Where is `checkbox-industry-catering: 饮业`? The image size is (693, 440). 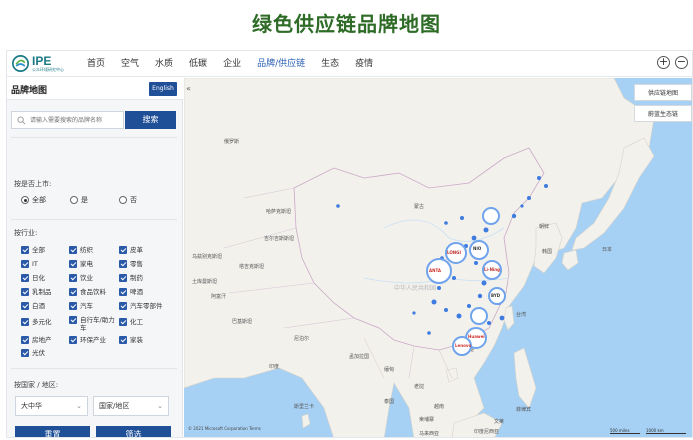
checkbox-industry-catering: 饮业 is located at coordinates (81, 278).